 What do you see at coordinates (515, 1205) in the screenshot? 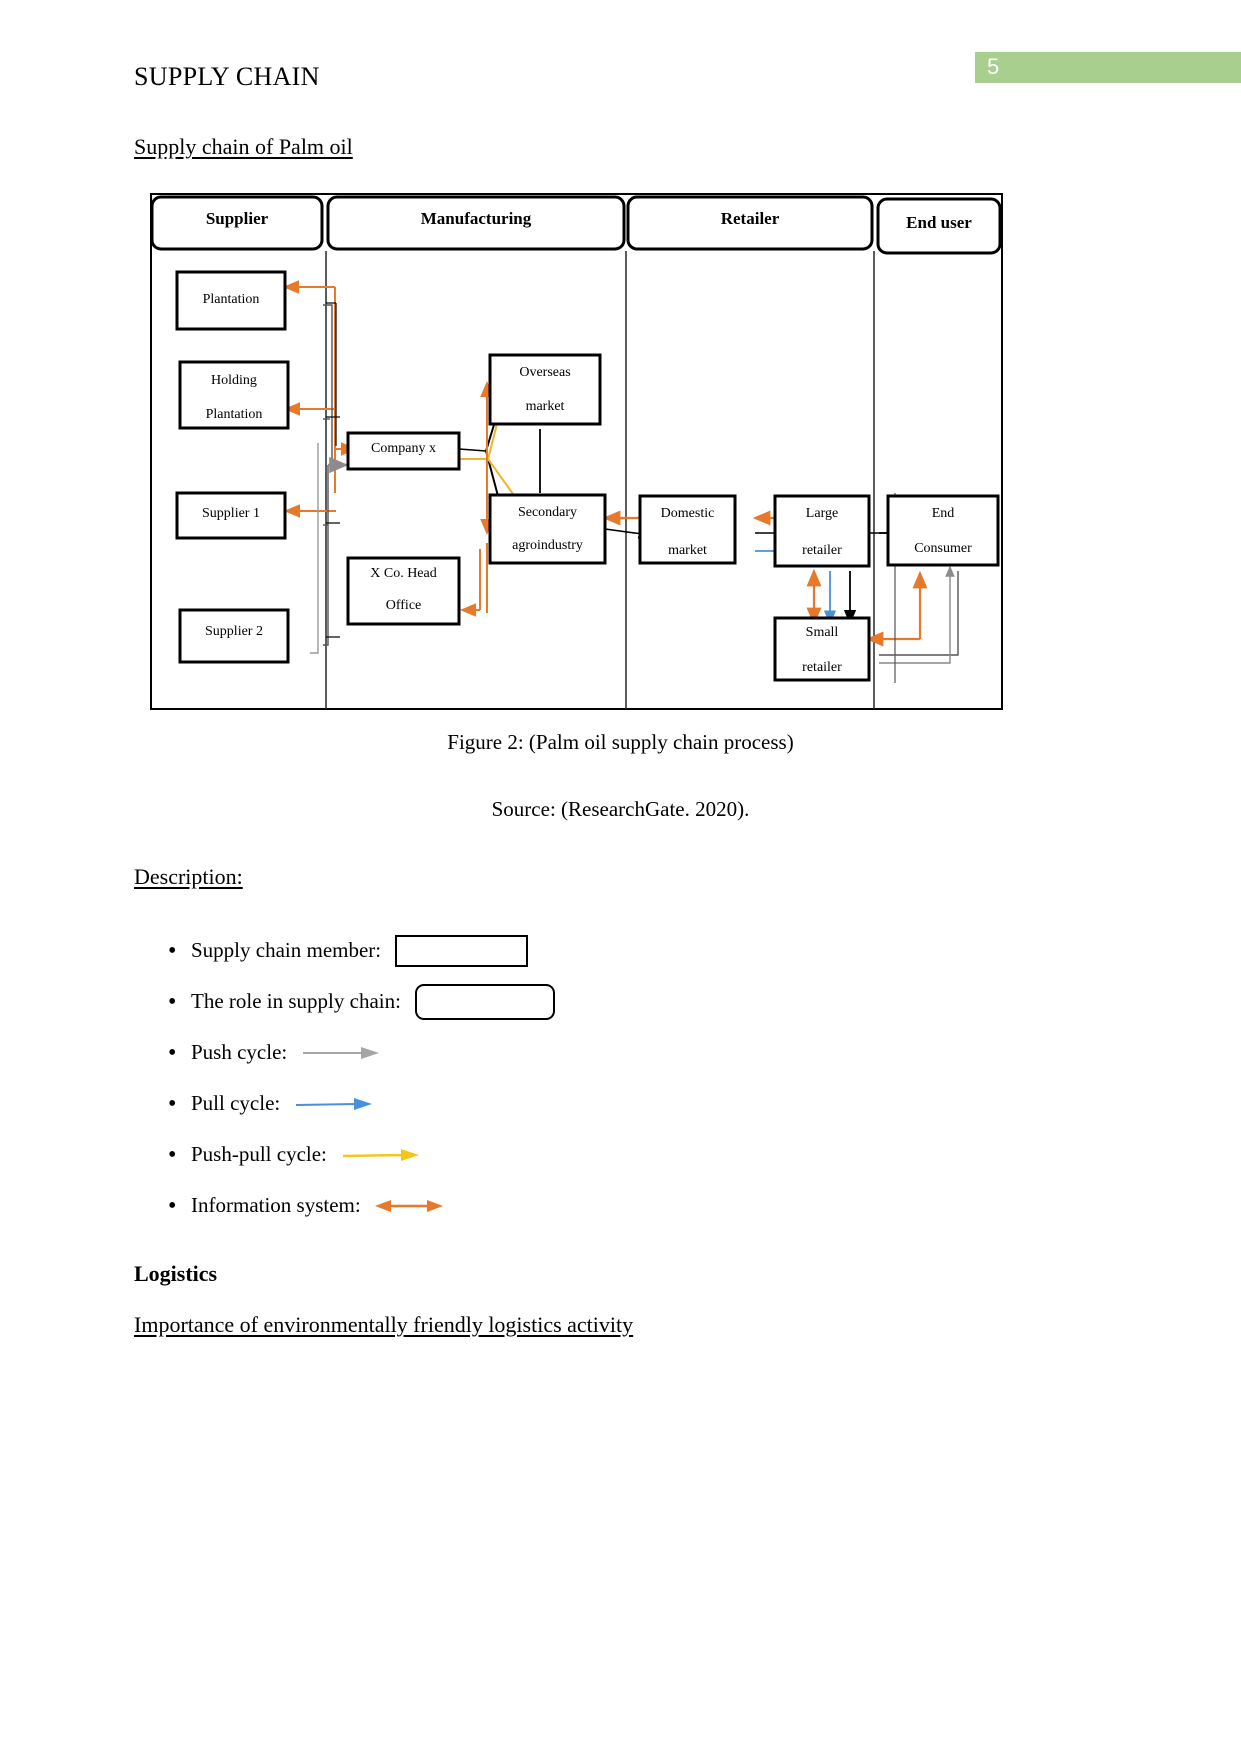
I see `list-item-information-system: • Information system:` at bounding box center [515, 1205].